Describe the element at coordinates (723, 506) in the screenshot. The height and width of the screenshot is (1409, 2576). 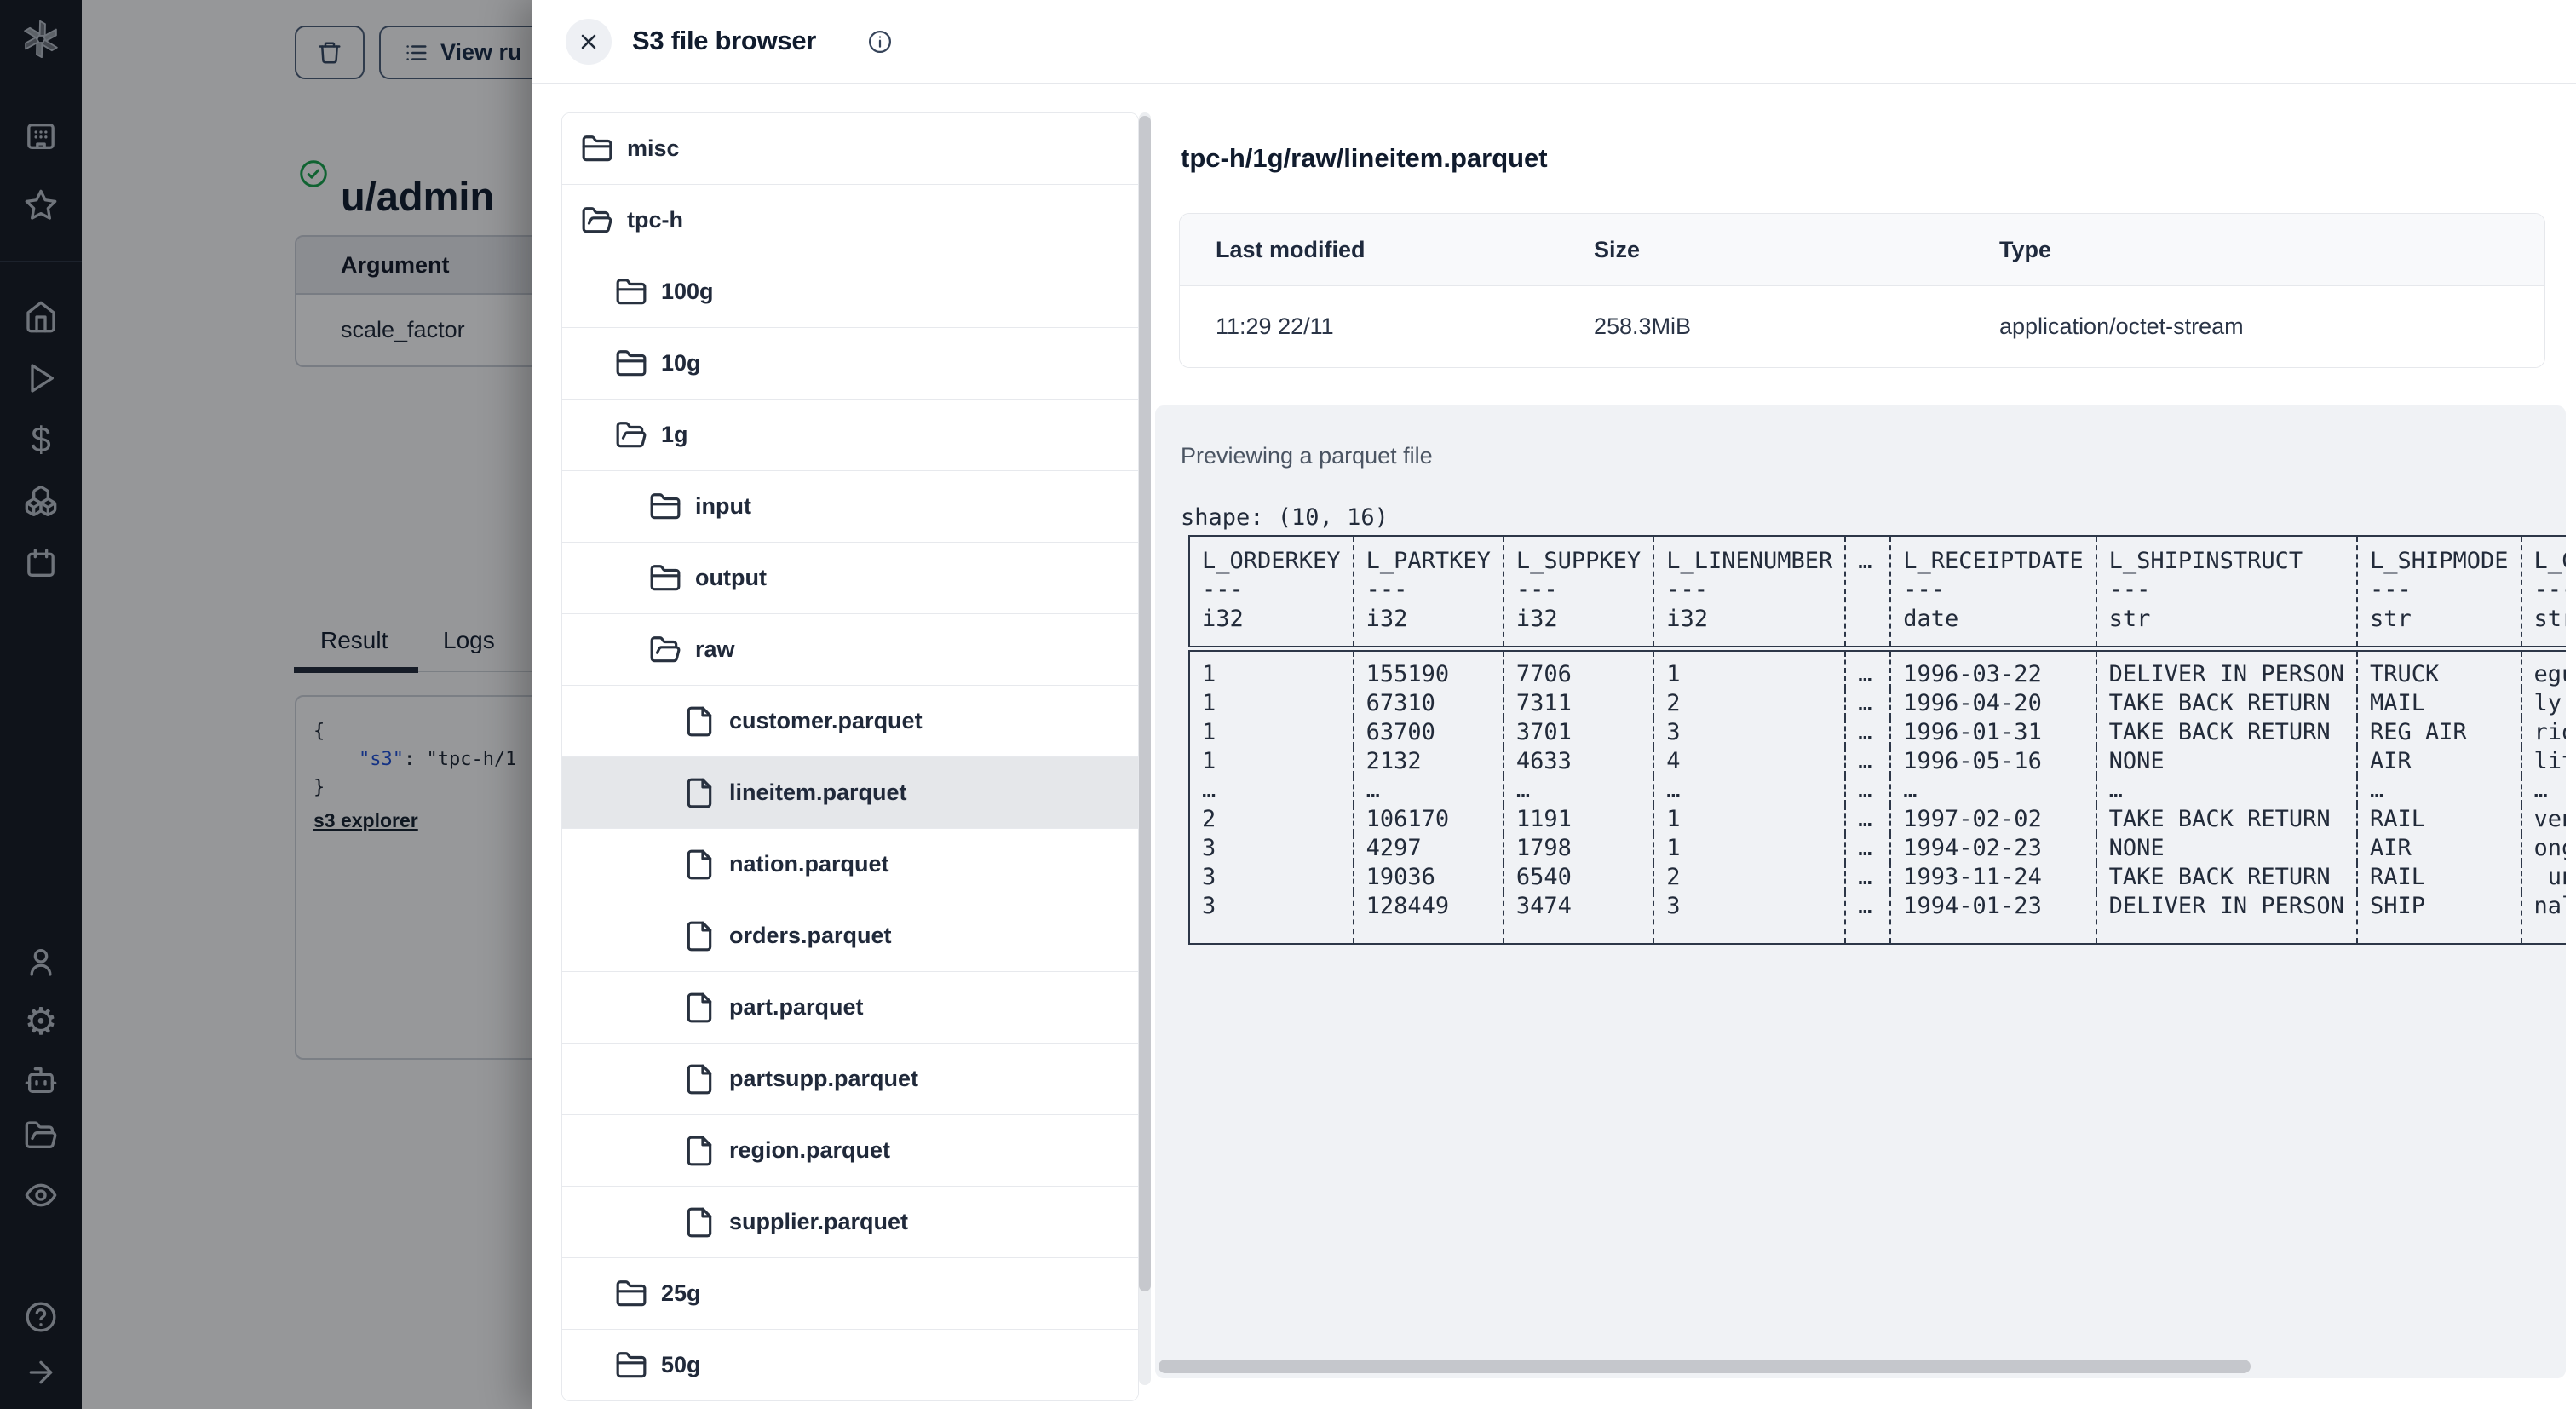
I see `tree-item-label: input` at that location.